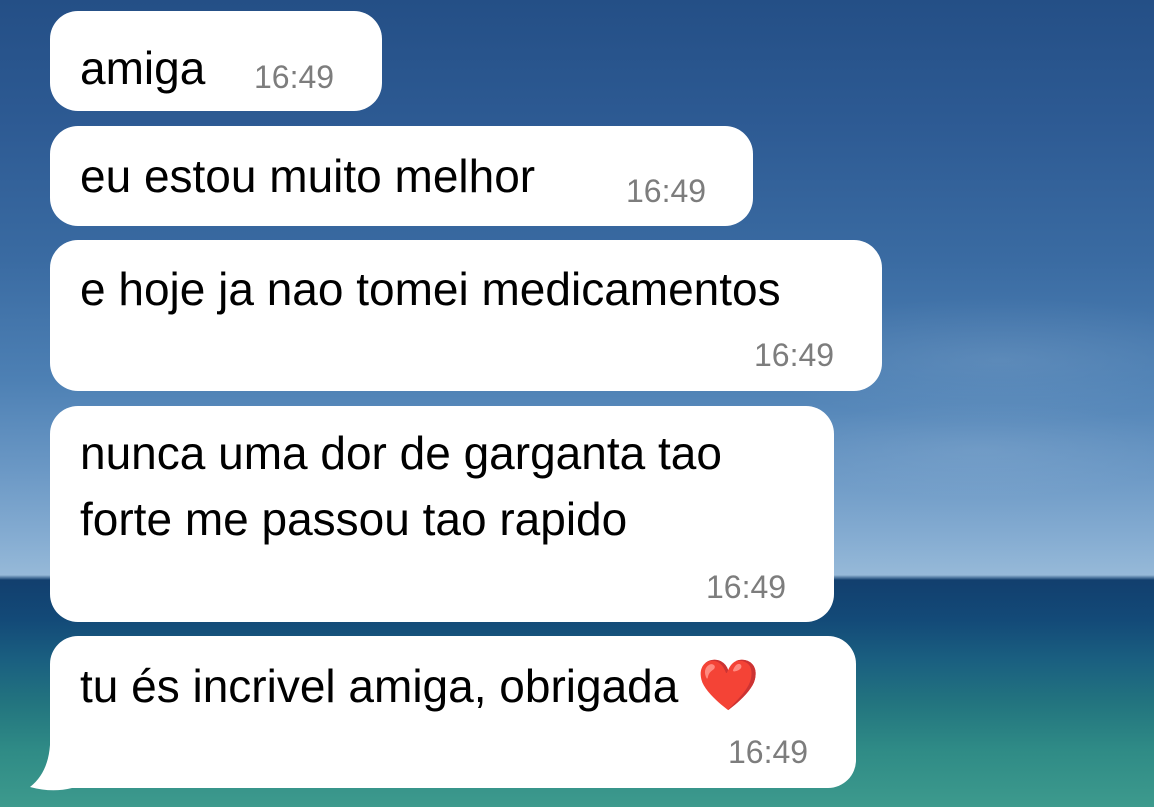  What do you see at coordinates (728, 685) in the screenshot?
I see `heart-emoji-icon: ❤️` at bounding box center [728, 685].